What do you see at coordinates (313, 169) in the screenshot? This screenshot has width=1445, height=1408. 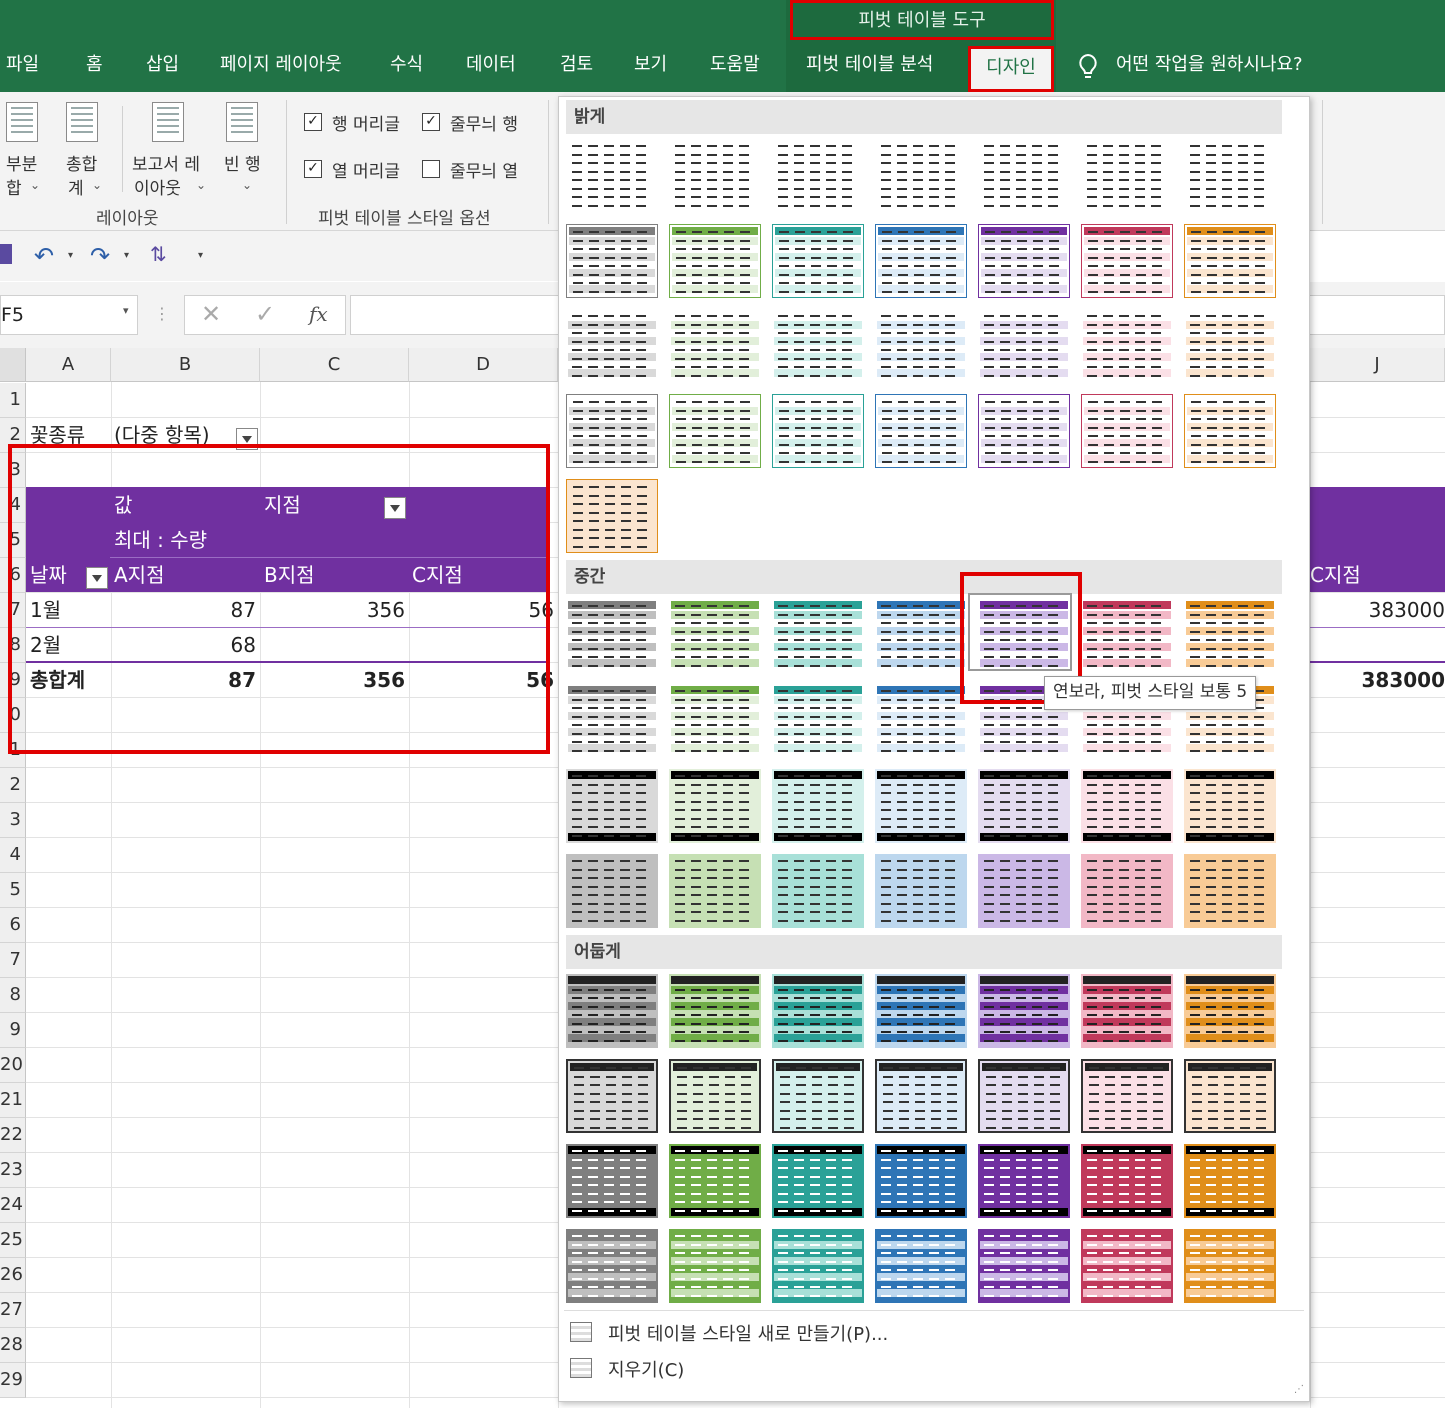 I see `column-headers-checkbox: ✓` at bounding box center [313, 169].